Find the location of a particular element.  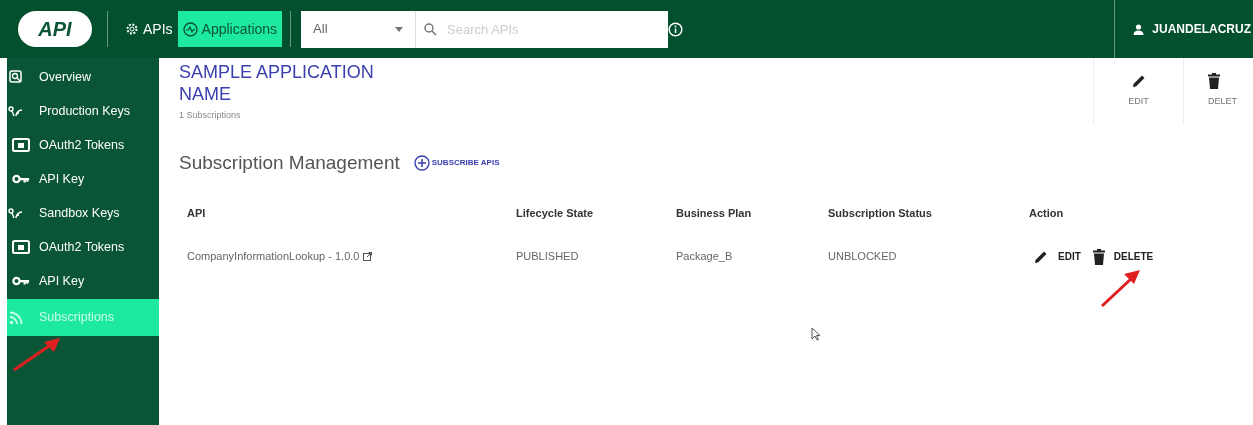

header-action-button: EDIT is located at coordinates (1138, 91).